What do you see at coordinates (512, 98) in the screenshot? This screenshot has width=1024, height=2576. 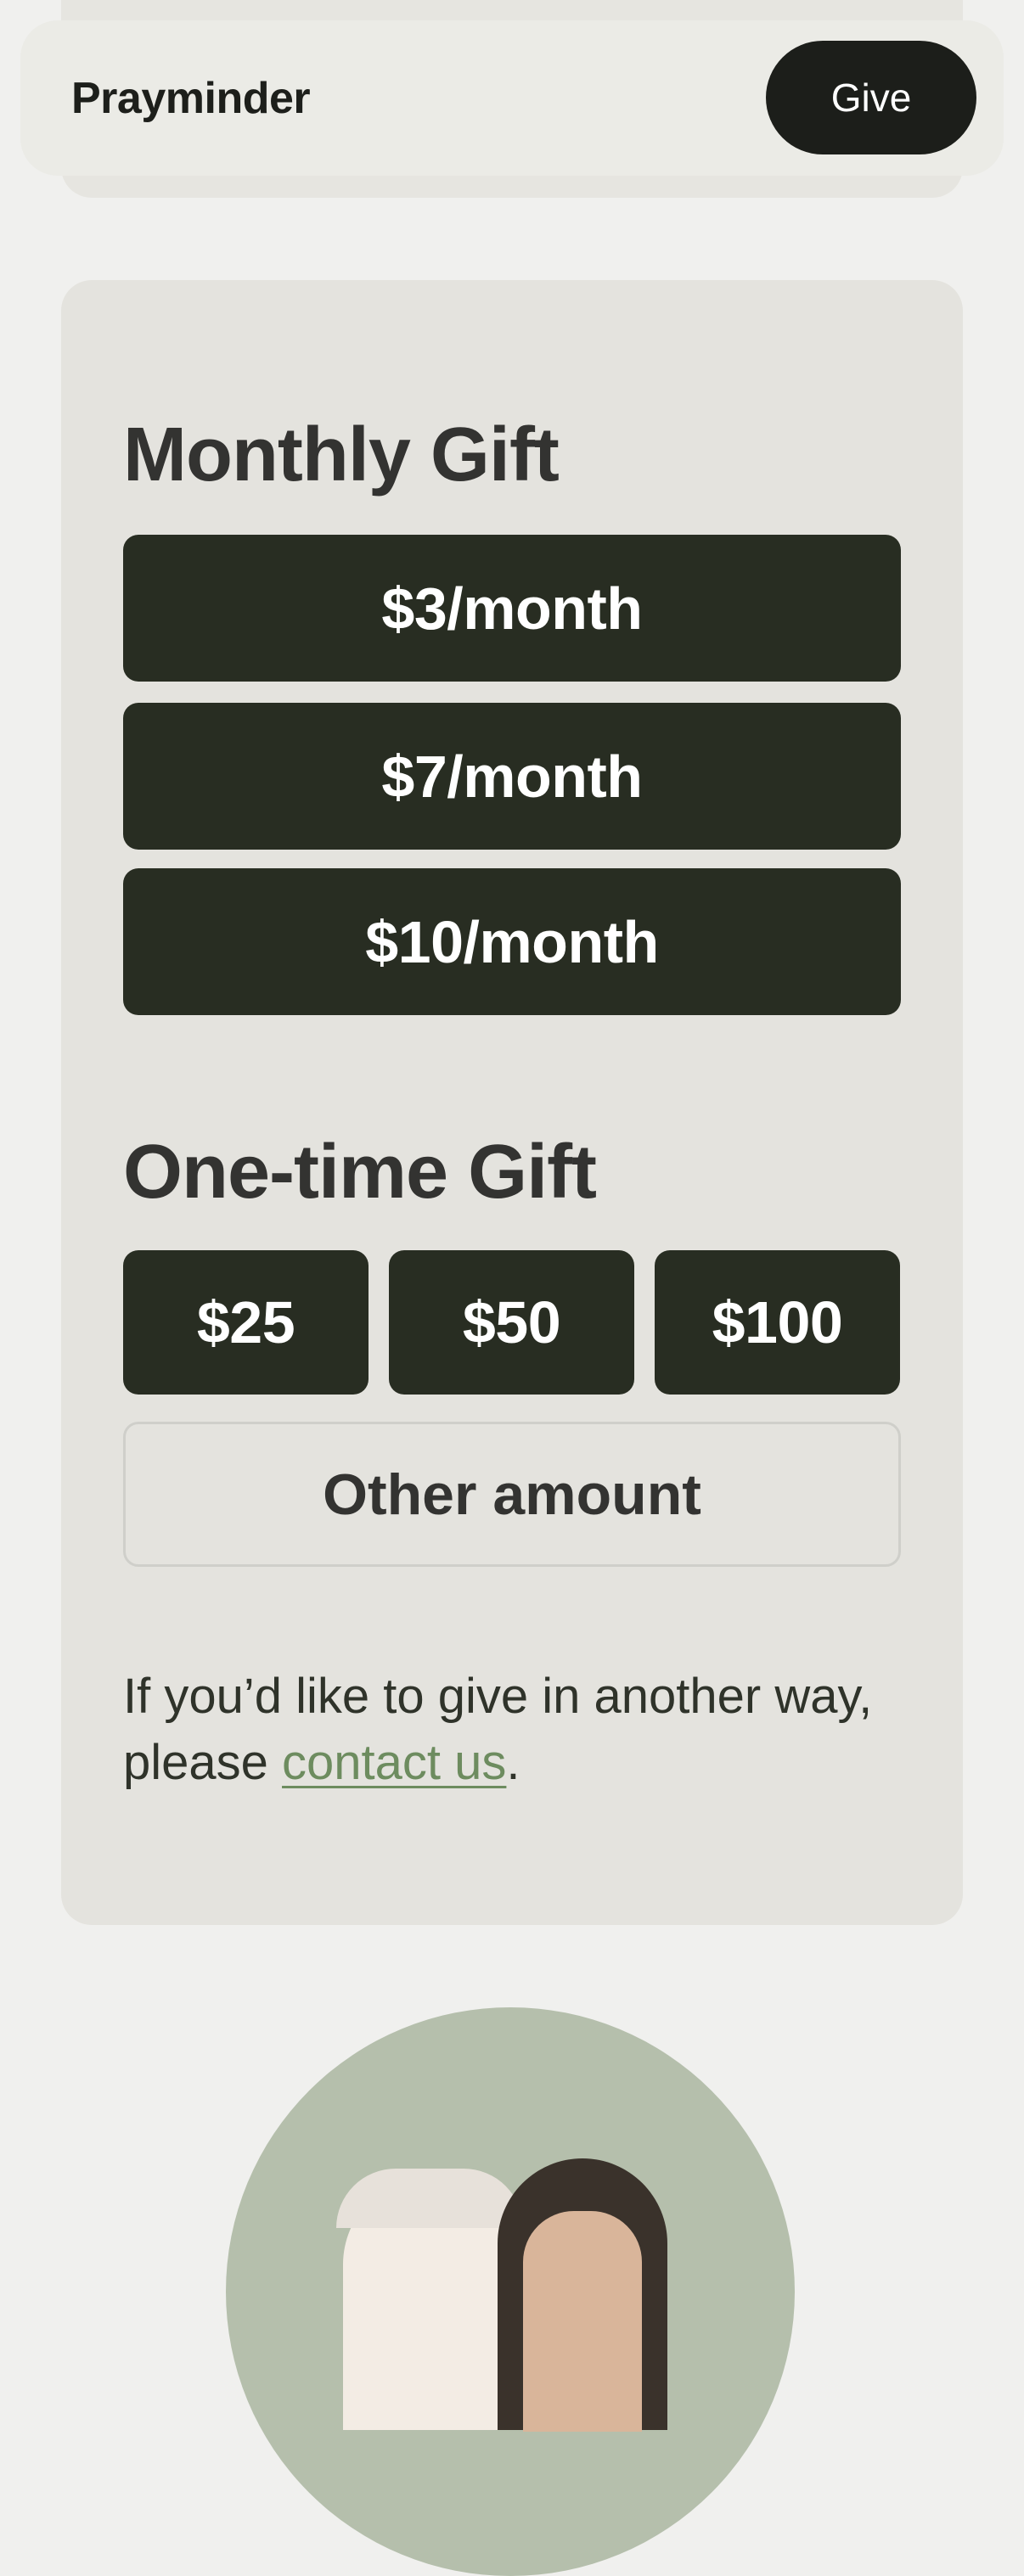 I see `top-nav-bar: Prayminder Give` at bounding box center [512, 98].